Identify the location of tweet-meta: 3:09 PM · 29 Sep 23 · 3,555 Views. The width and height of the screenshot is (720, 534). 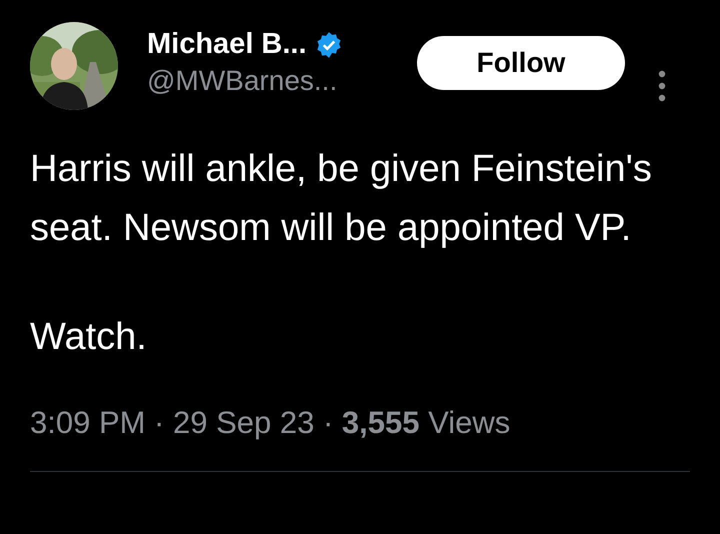
(271, 423).